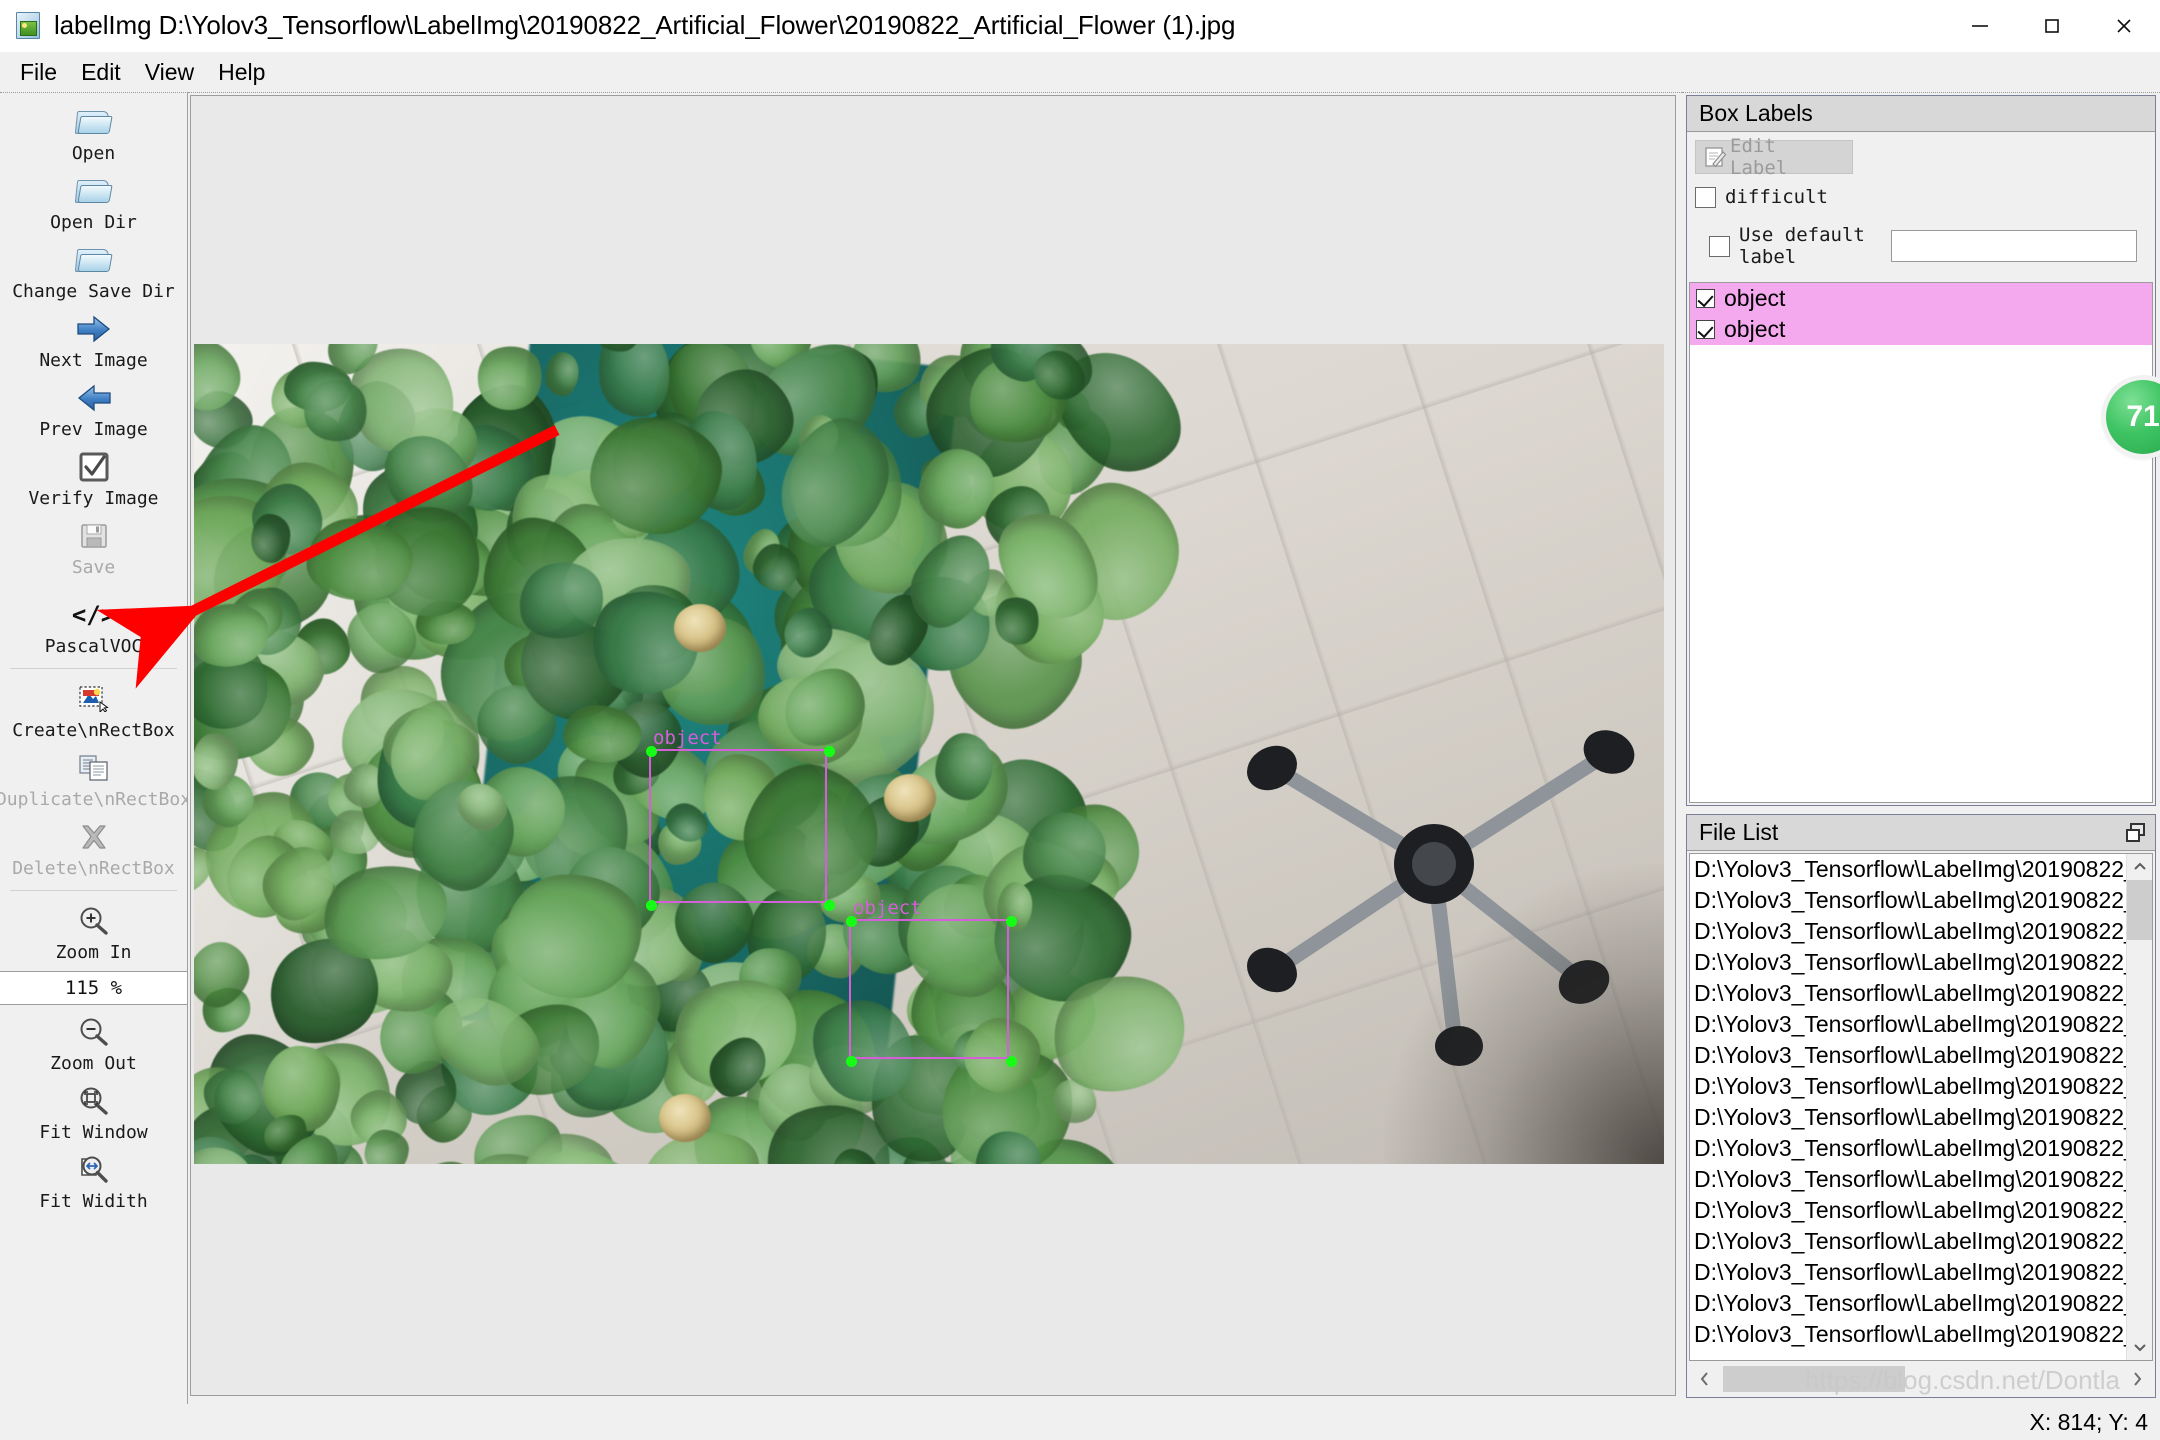 The height and width of the screenshot is (1440, 2160). I want to click on menu-edit: Edit, so click(101, 72).